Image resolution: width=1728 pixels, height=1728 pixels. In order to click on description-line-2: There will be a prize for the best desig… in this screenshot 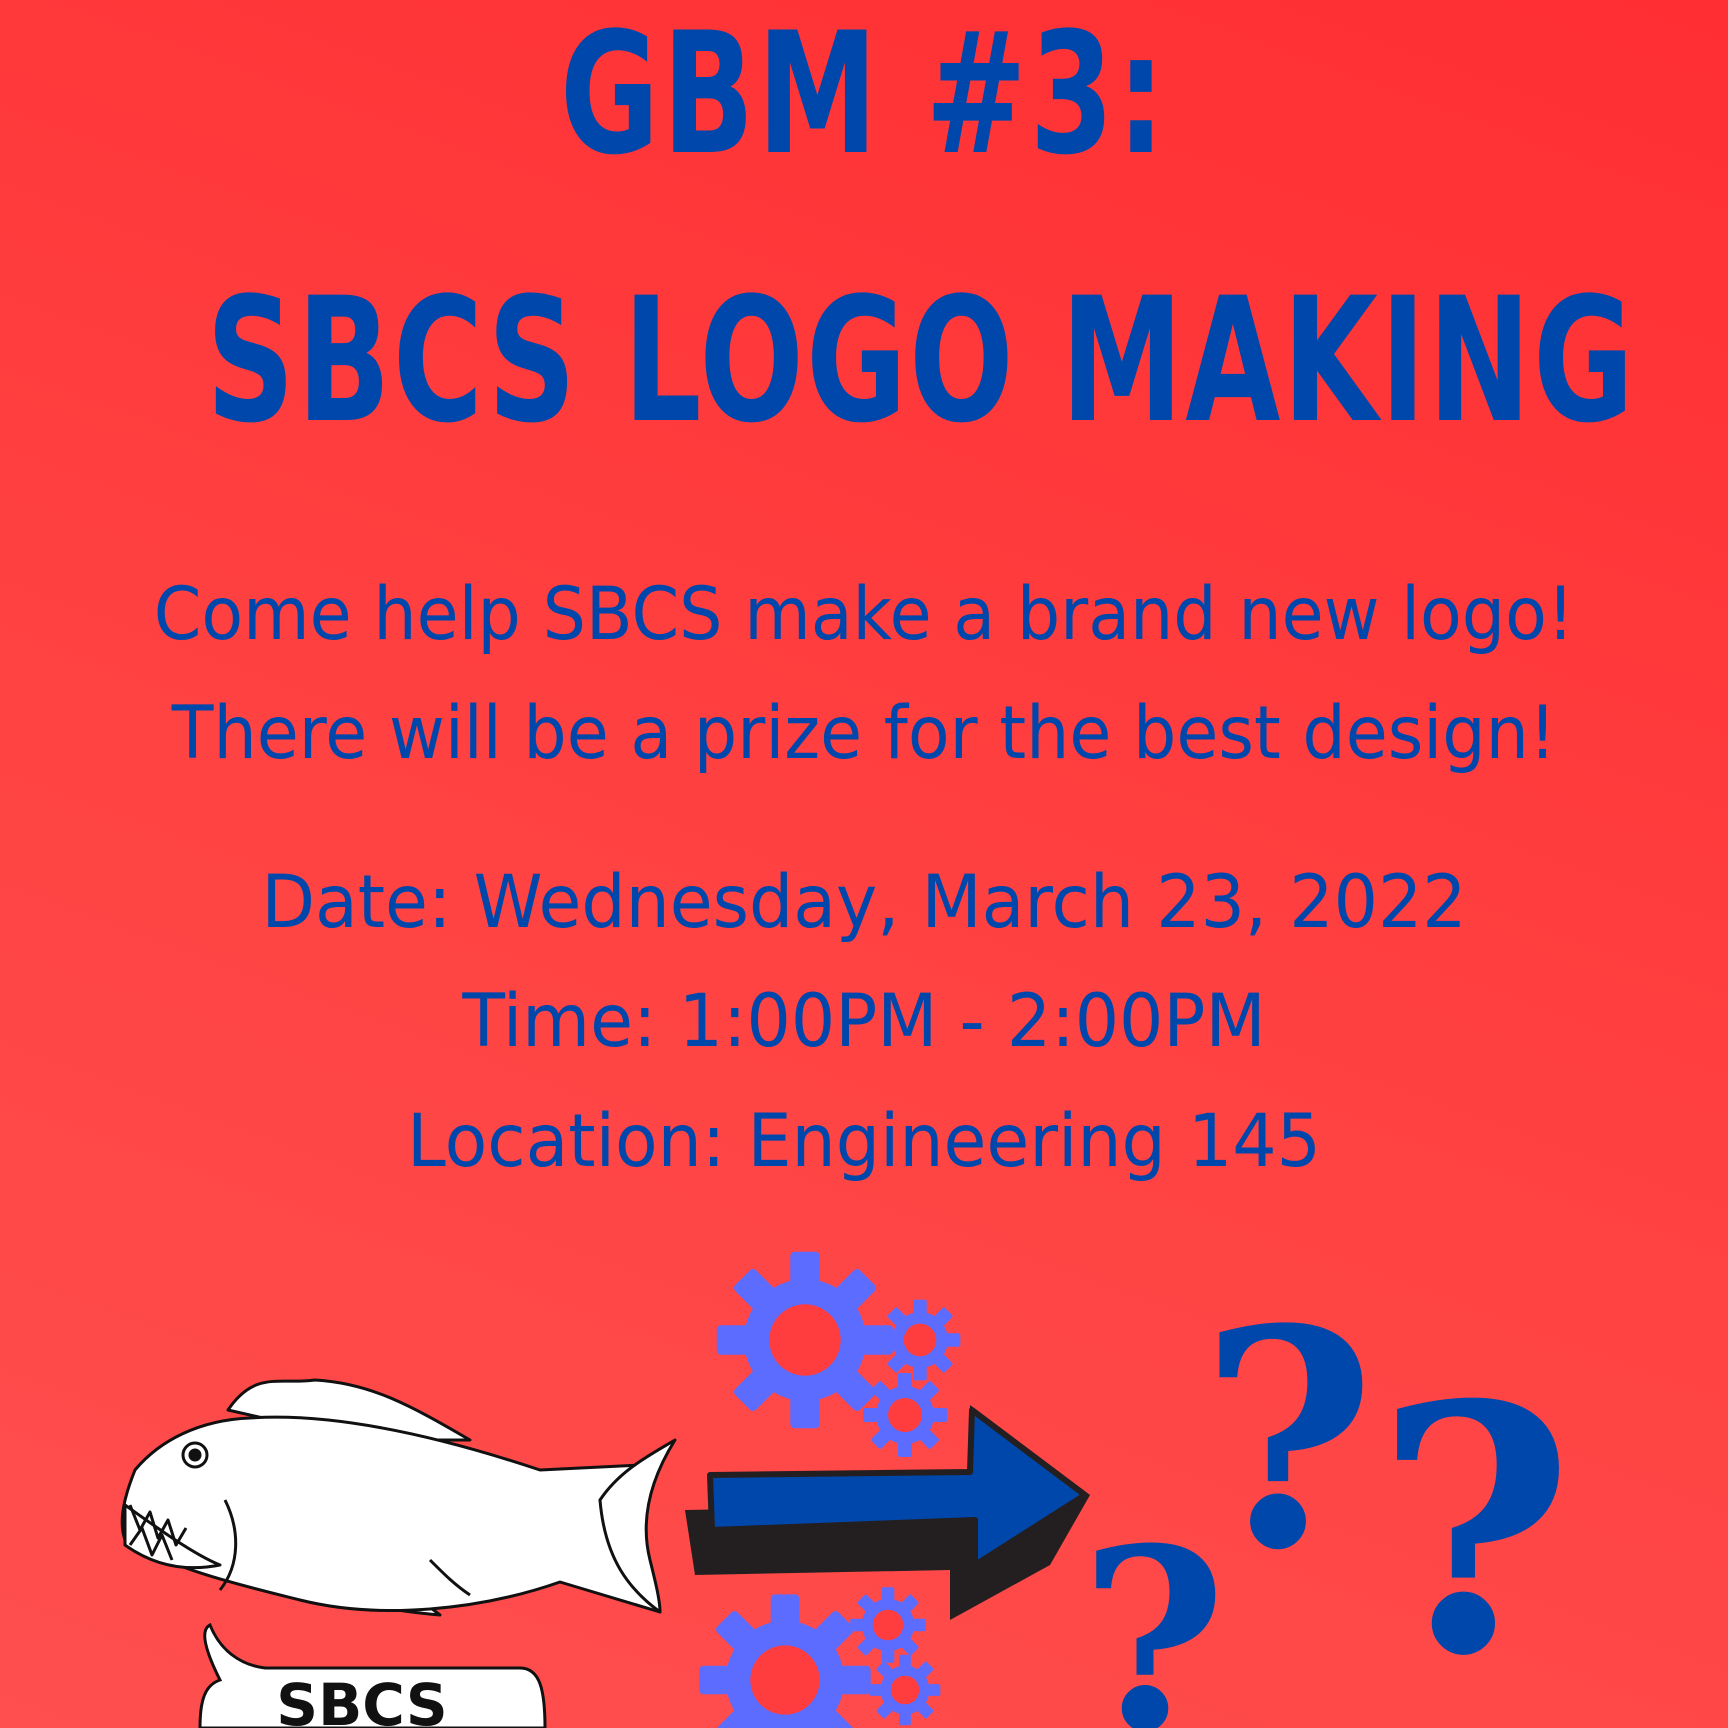, I will do `click(864, 733)`.